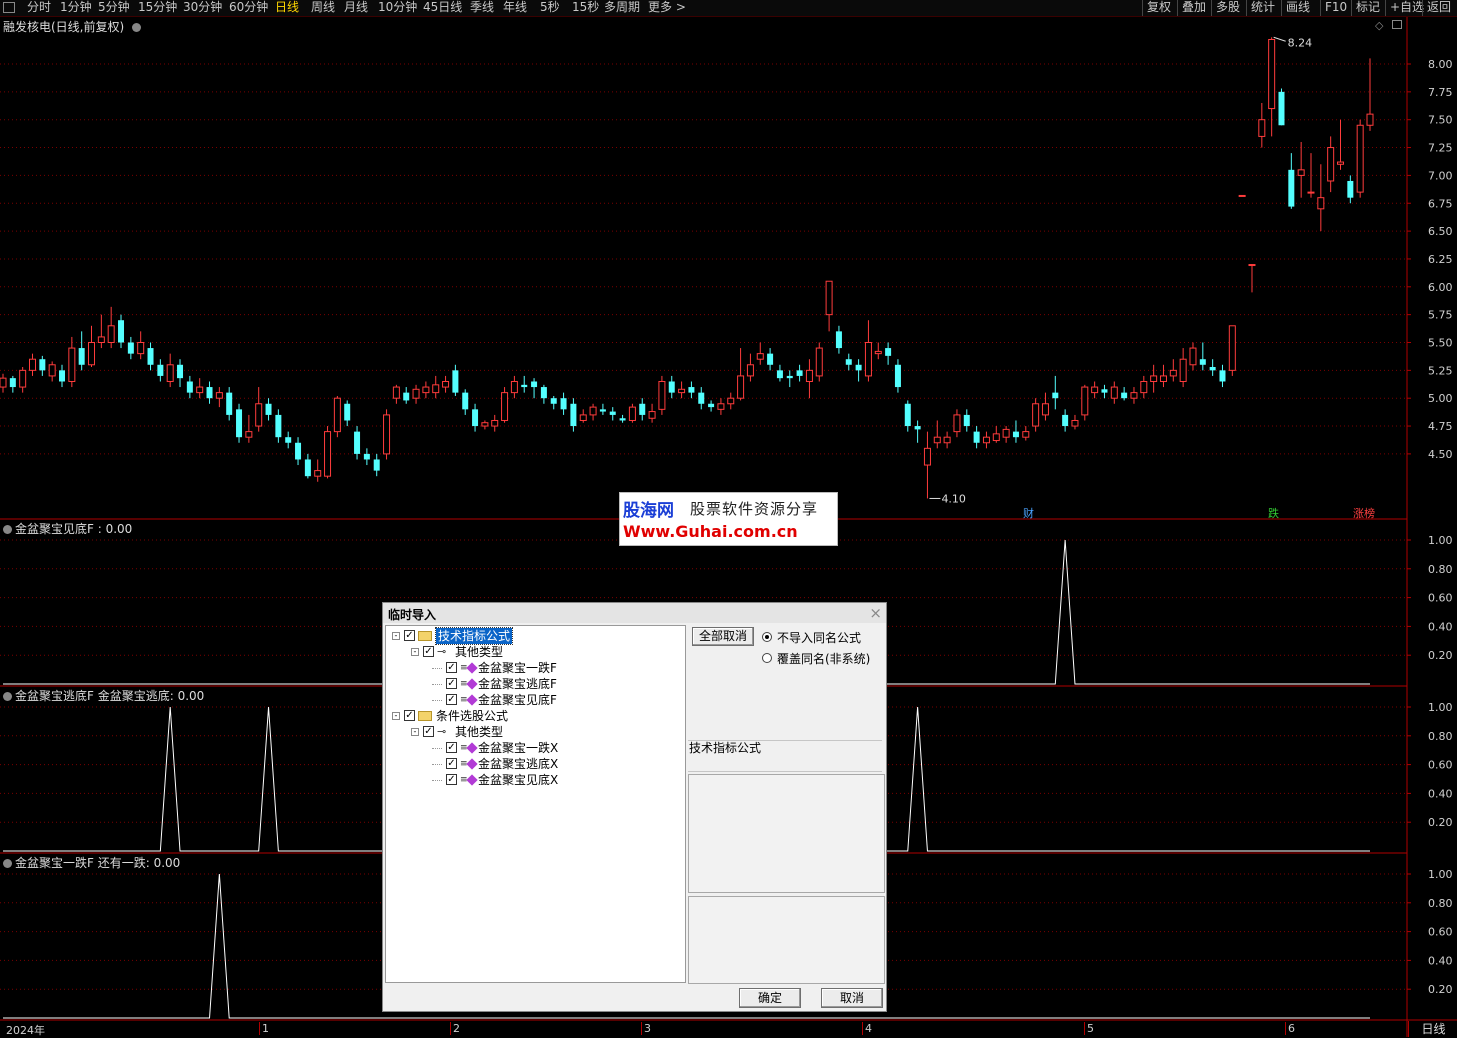 Image resolution: width=1457 pixels, height=1038 pixels. I want to click on fall-marker: 跌, so click(1273, 513).